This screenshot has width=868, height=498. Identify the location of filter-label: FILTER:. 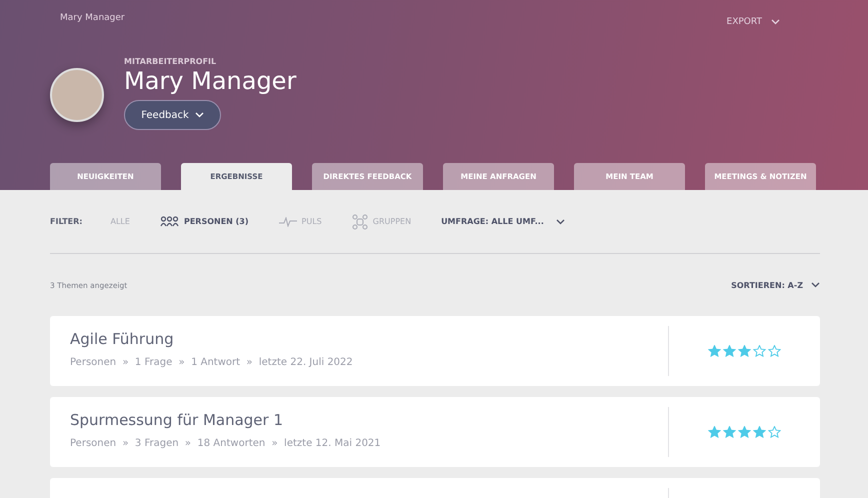
(66, 221).